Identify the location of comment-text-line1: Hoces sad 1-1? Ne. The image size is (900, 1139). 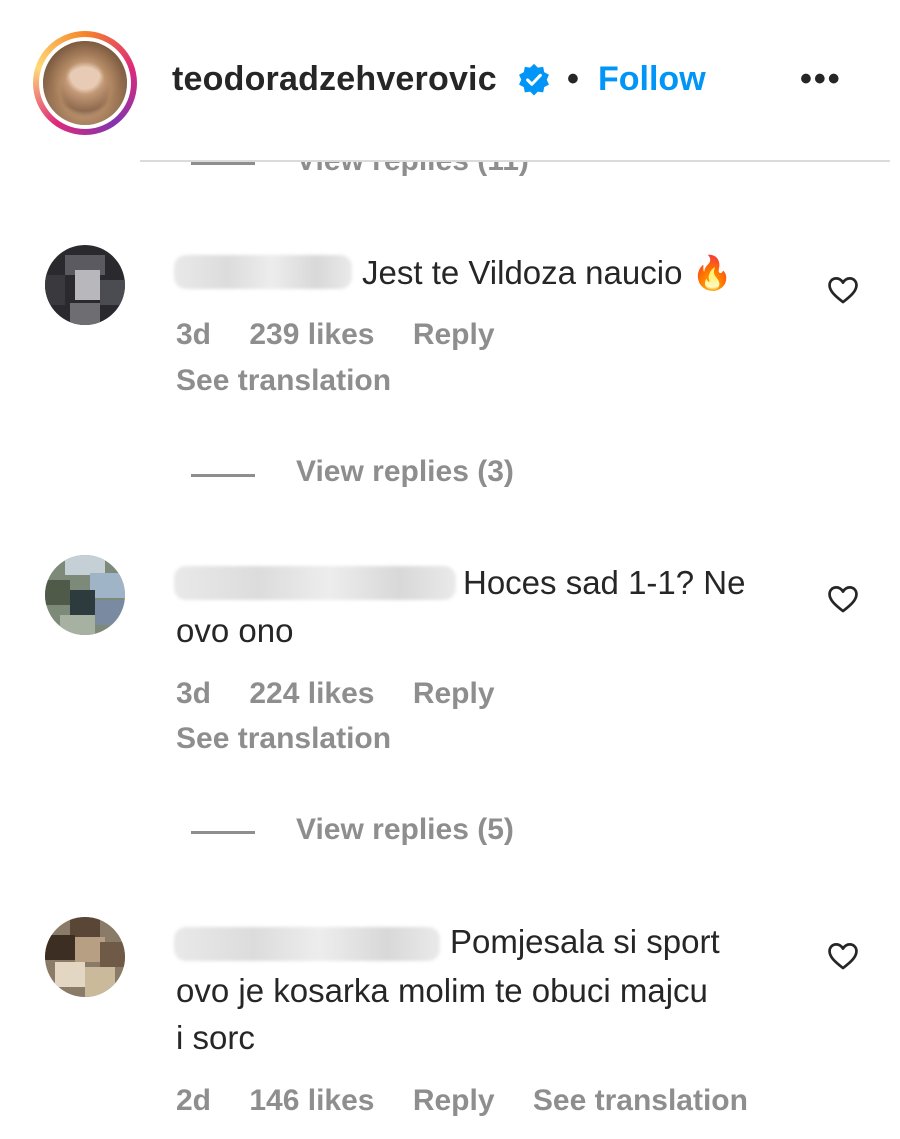
(604, 582).